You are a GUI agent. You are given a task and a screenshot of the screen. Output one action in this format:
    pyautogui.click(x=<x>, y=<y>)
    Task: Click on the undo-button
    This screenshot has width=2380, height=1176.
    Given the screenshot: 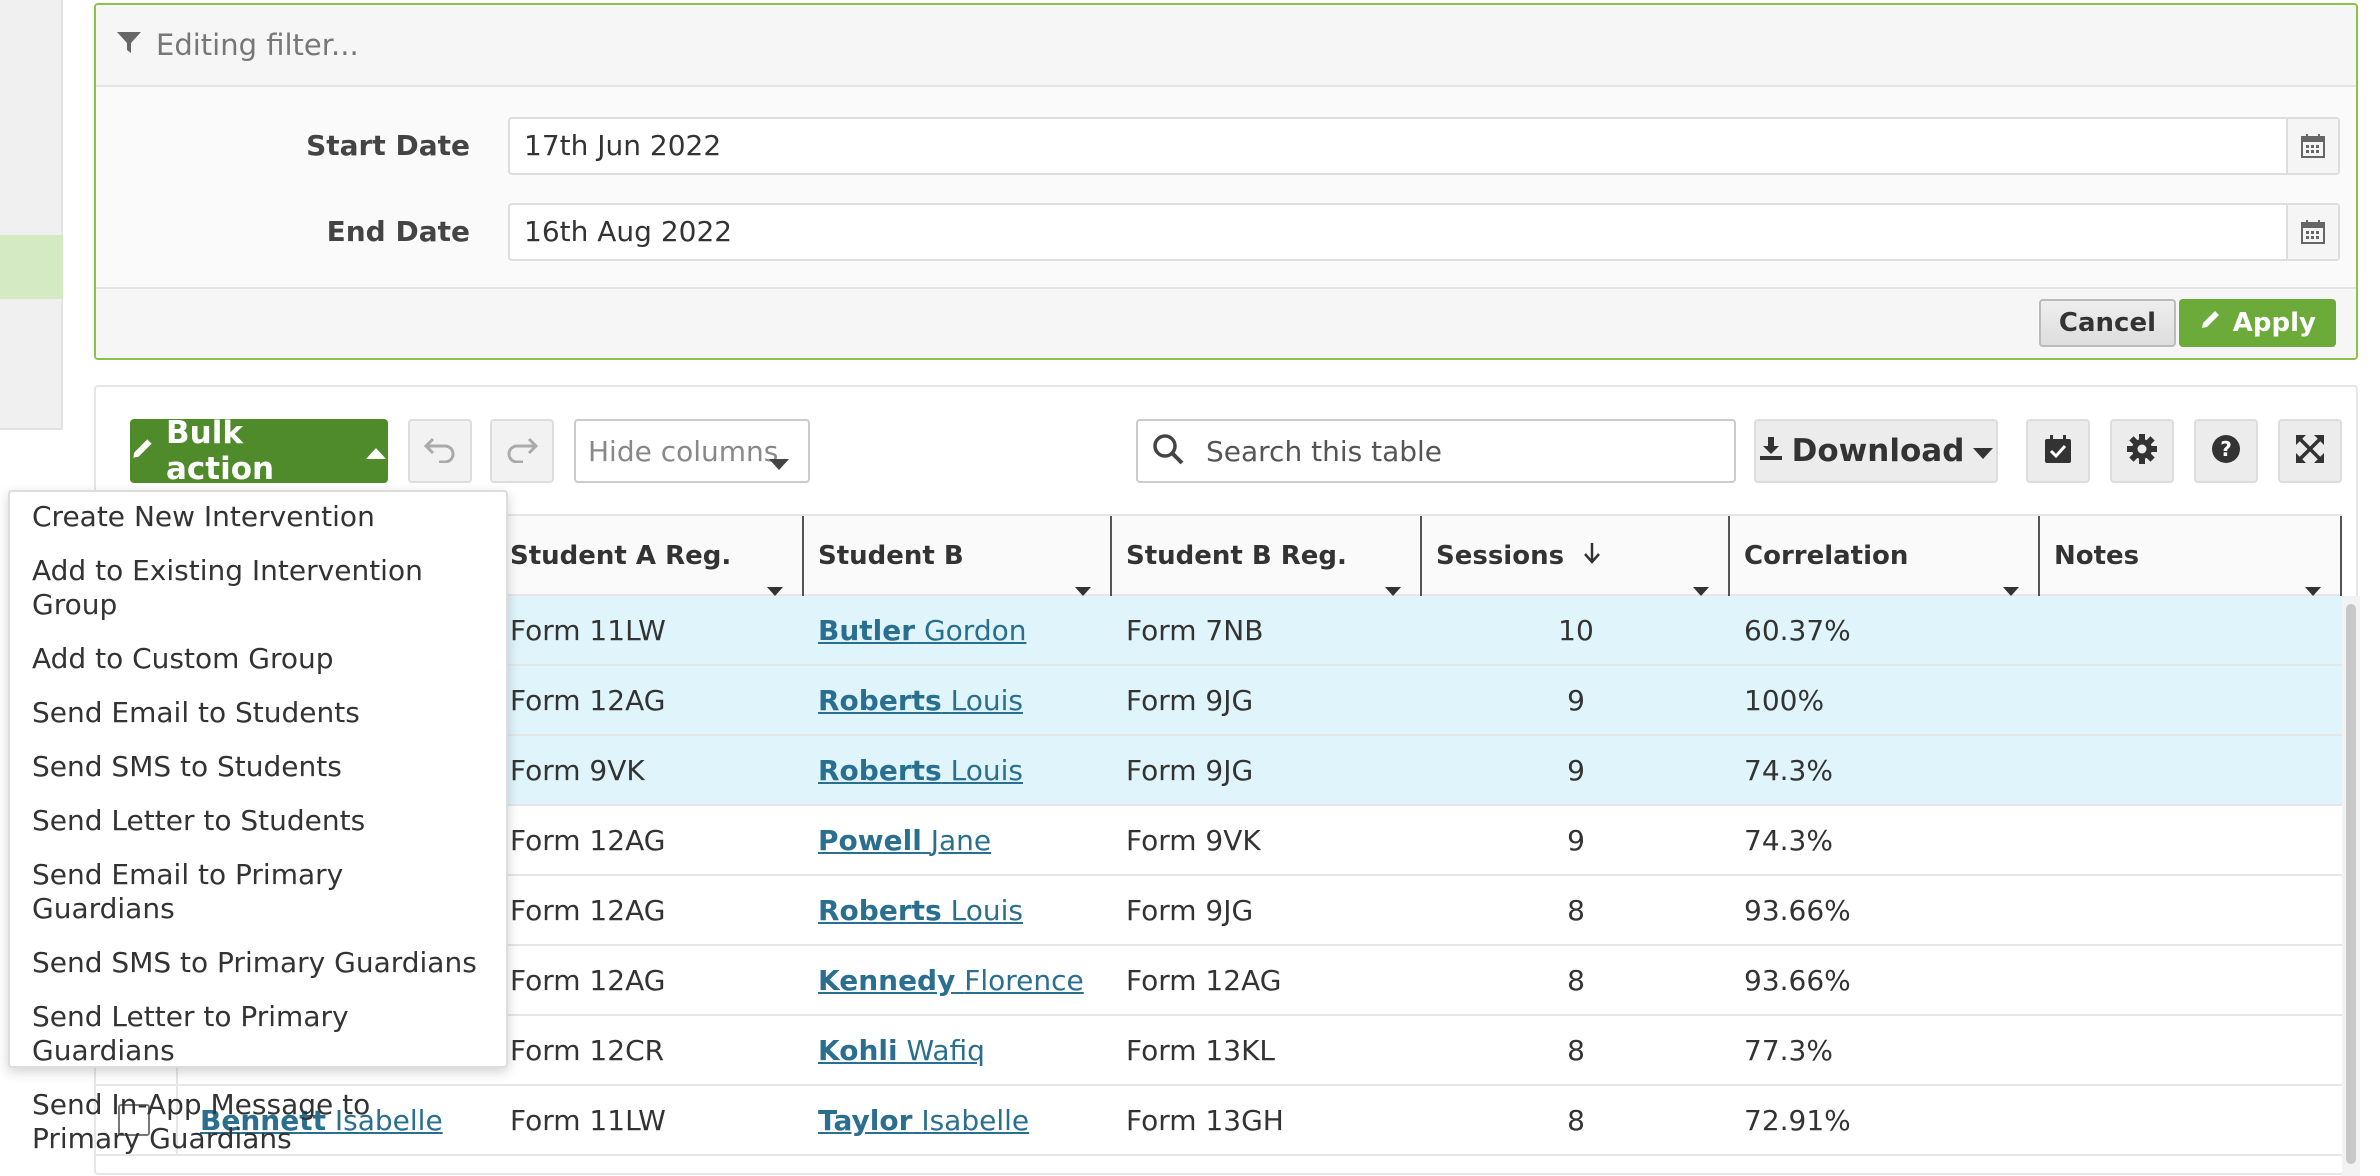 What is the action you would take?
    pyautogui.click(x=440, y=451)
    